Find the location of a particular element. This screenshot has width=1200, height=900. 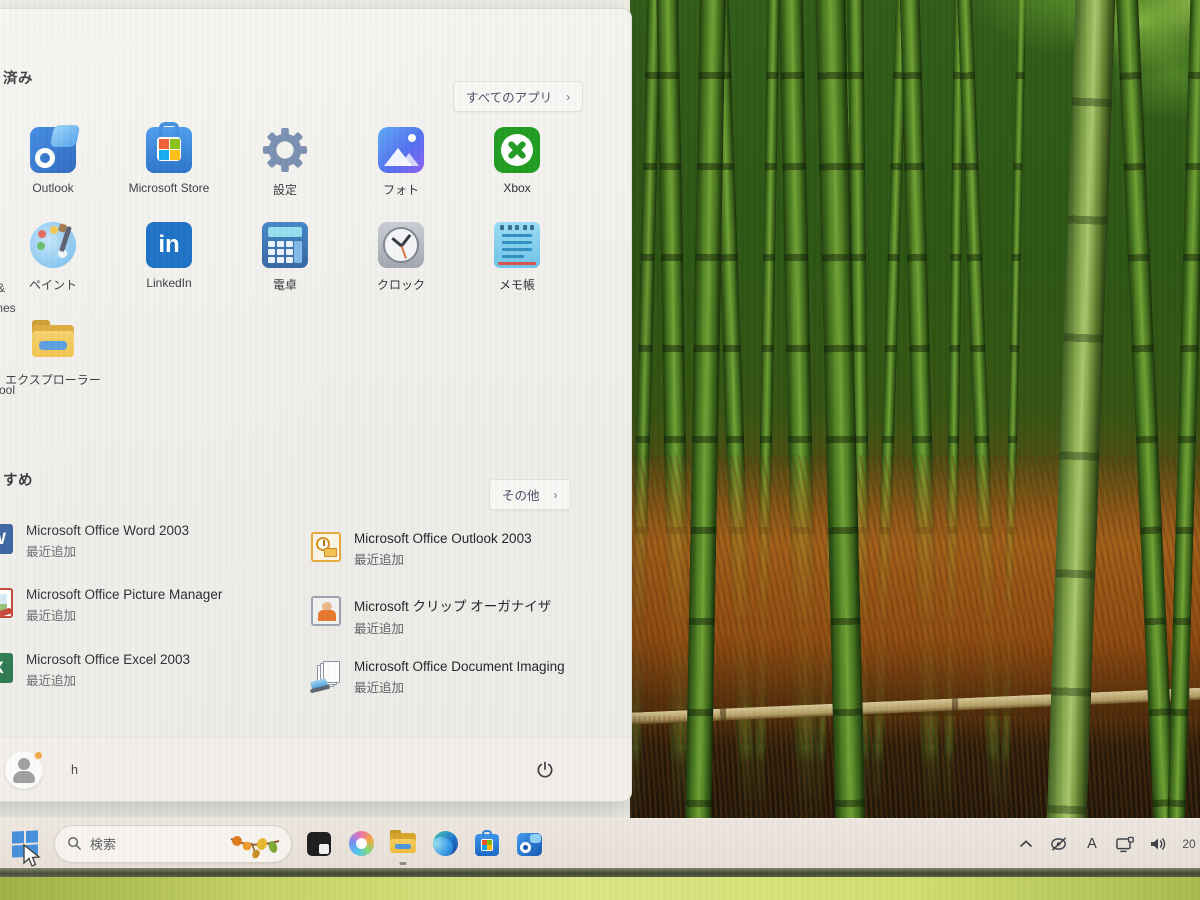

pinned-app-photos: フォト is located at coordinates (401, 162).